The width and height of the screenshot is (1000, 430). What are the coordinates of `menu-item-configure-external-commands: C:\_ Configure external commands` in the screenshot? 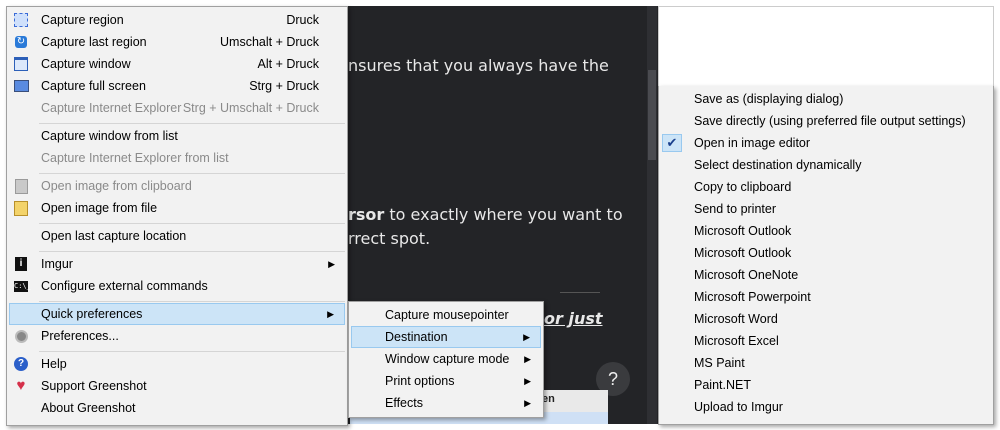 It's located at (177, 286).